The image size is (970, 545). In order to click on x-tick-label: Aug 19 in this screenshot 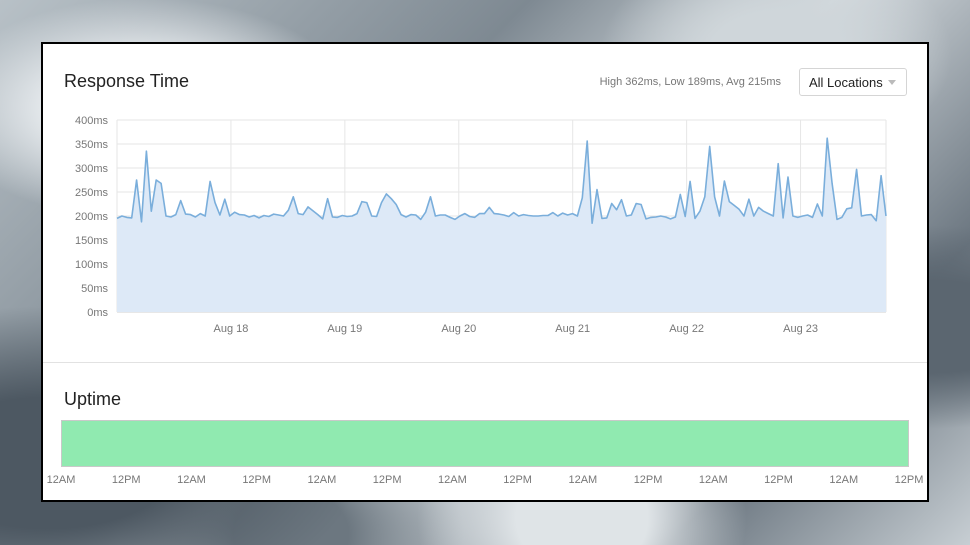, I will do `click(344, 329)`.